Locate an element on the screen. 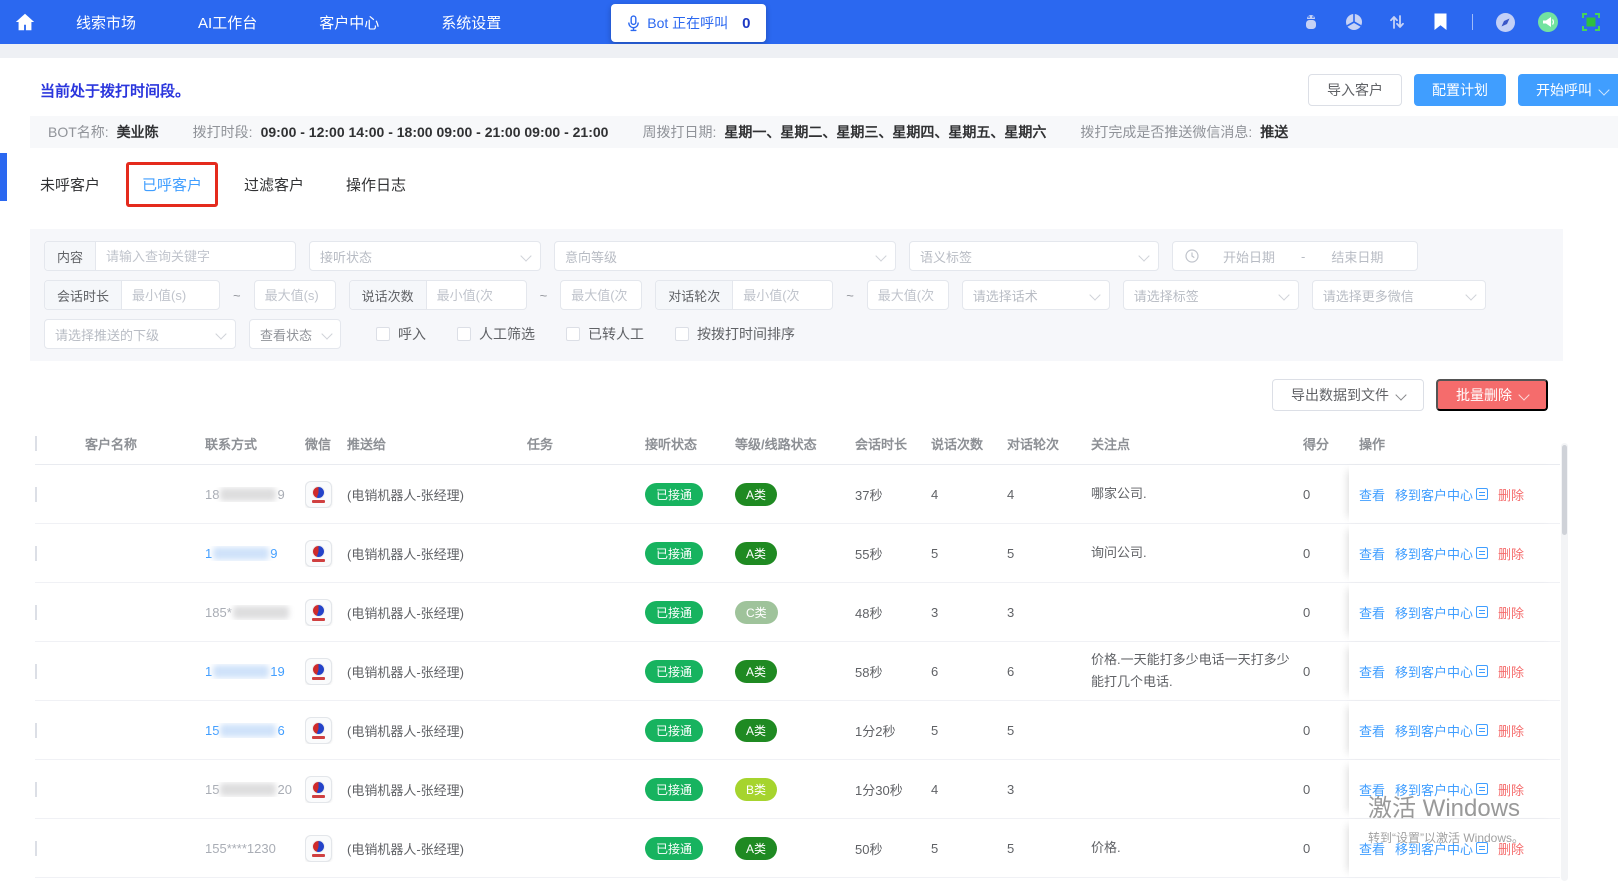 This screenshot has height=881, width=1618. chevron-down-icon is located at coordinates (525, 256).